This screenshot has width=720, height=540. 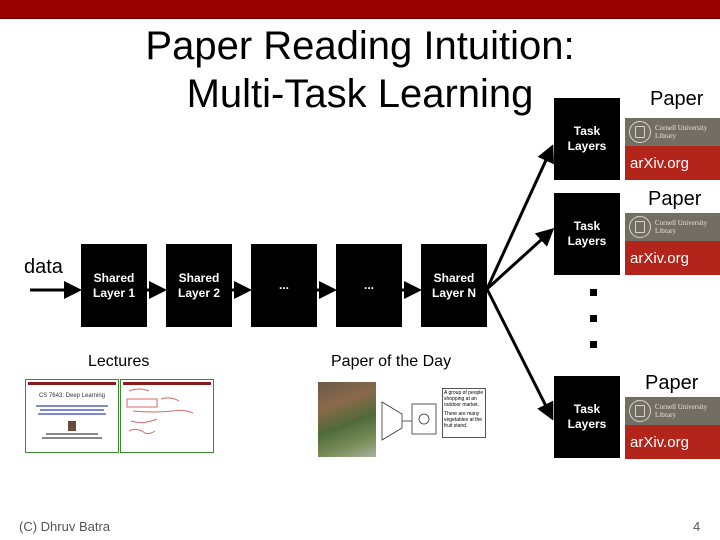 I want to click on task-layers-3: Task Layers, so click(x=587, y=417).